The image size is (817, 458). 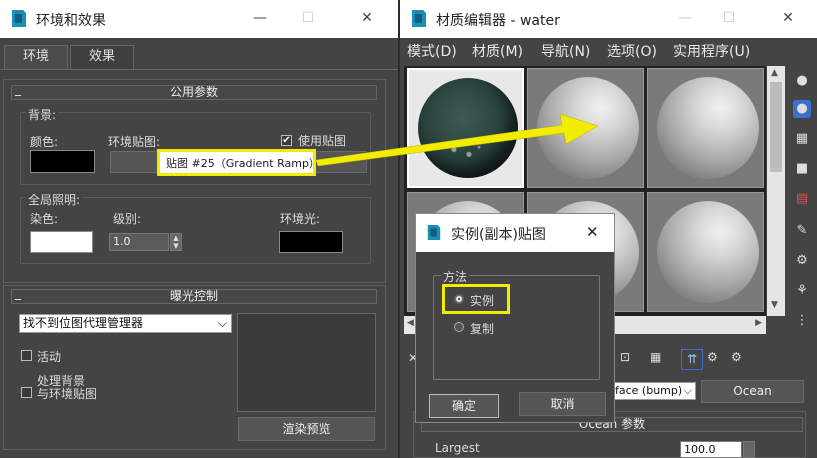 I want to click on largest-label: Largest, so click(x=457, y=448).